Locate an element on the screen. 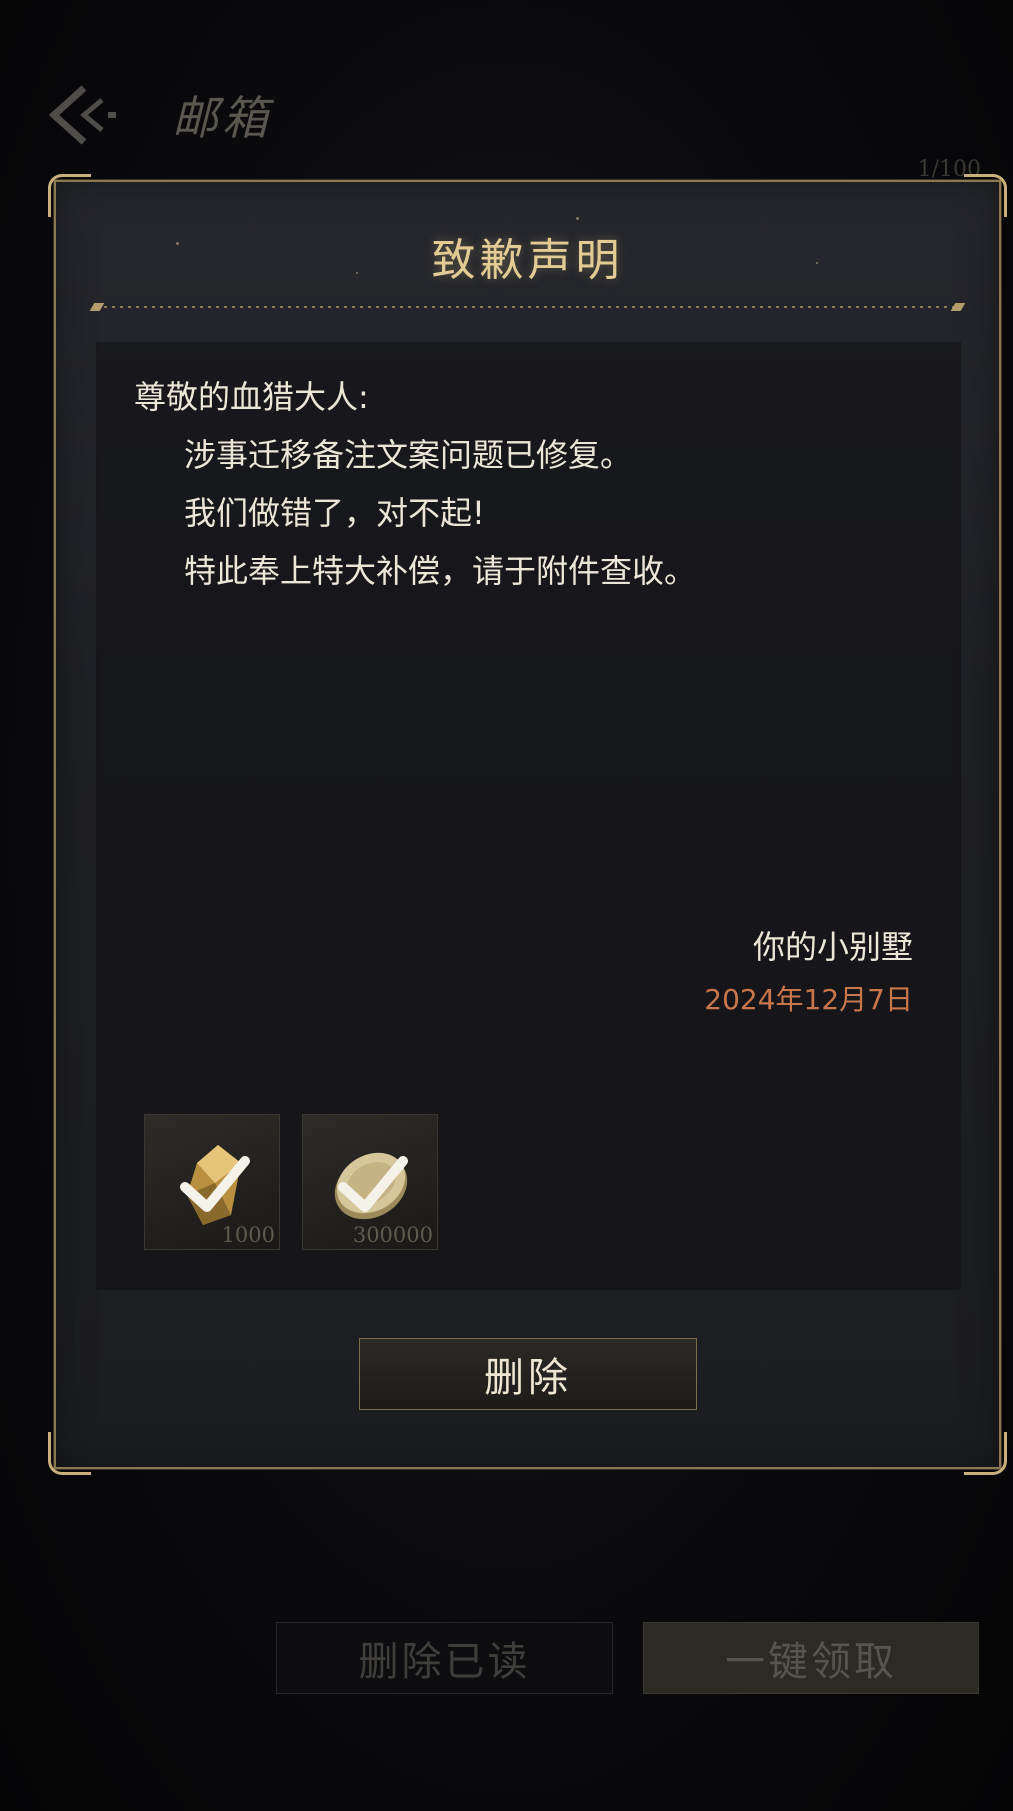 This screenshot has width=1013, height=1811. letter-signature: 你的小别墅 is located at coordinates (832, 947).